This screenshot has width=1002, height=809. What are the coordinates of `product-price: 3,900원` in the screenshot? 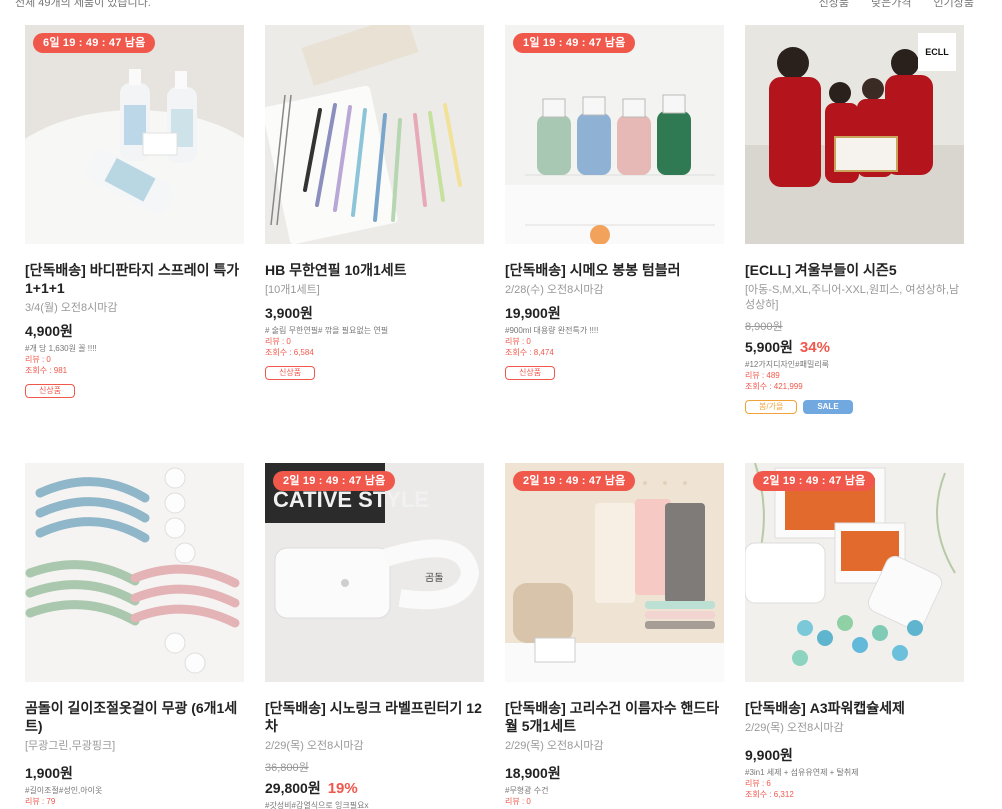 It's located at (289, 313).